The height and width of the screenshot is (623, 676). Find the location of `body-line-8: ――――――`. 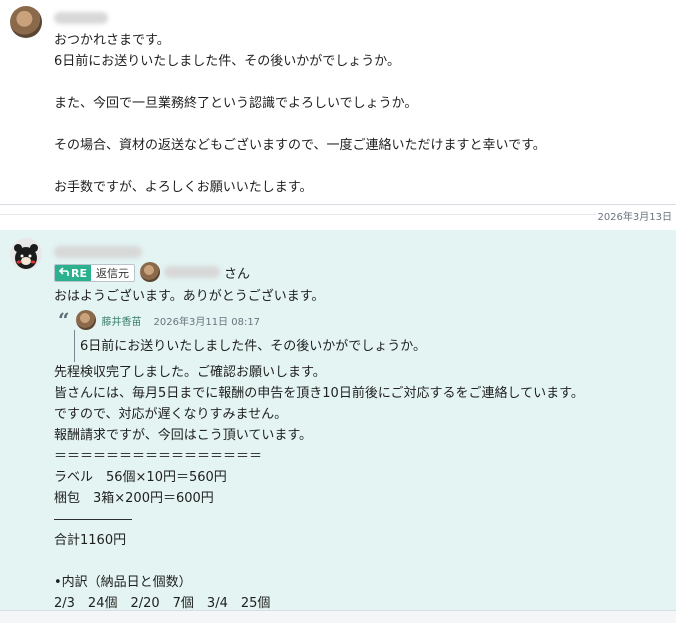

body-line-8: ―――――― is located at coordinates (93, 519).